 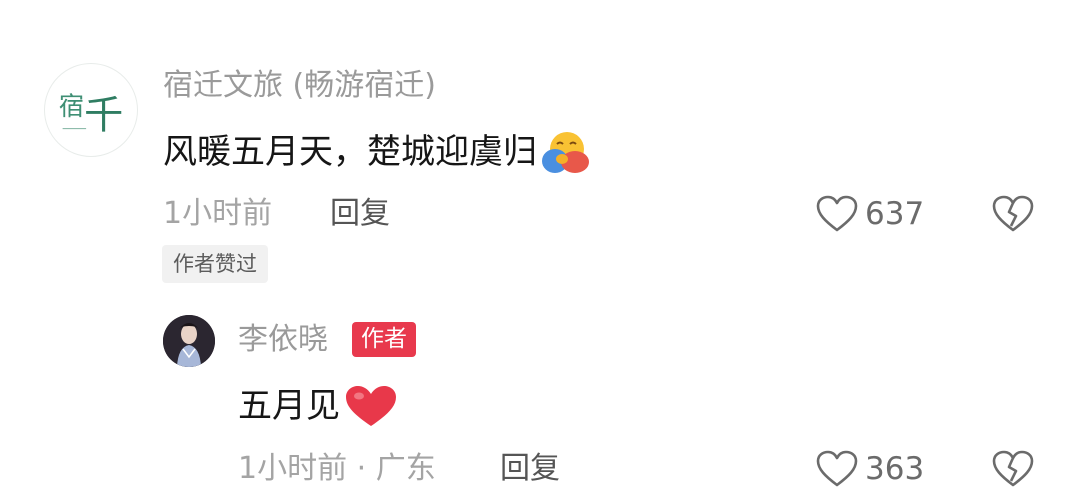 I want to click on reply-reply-button: 回复, so click(x=530, y=469).